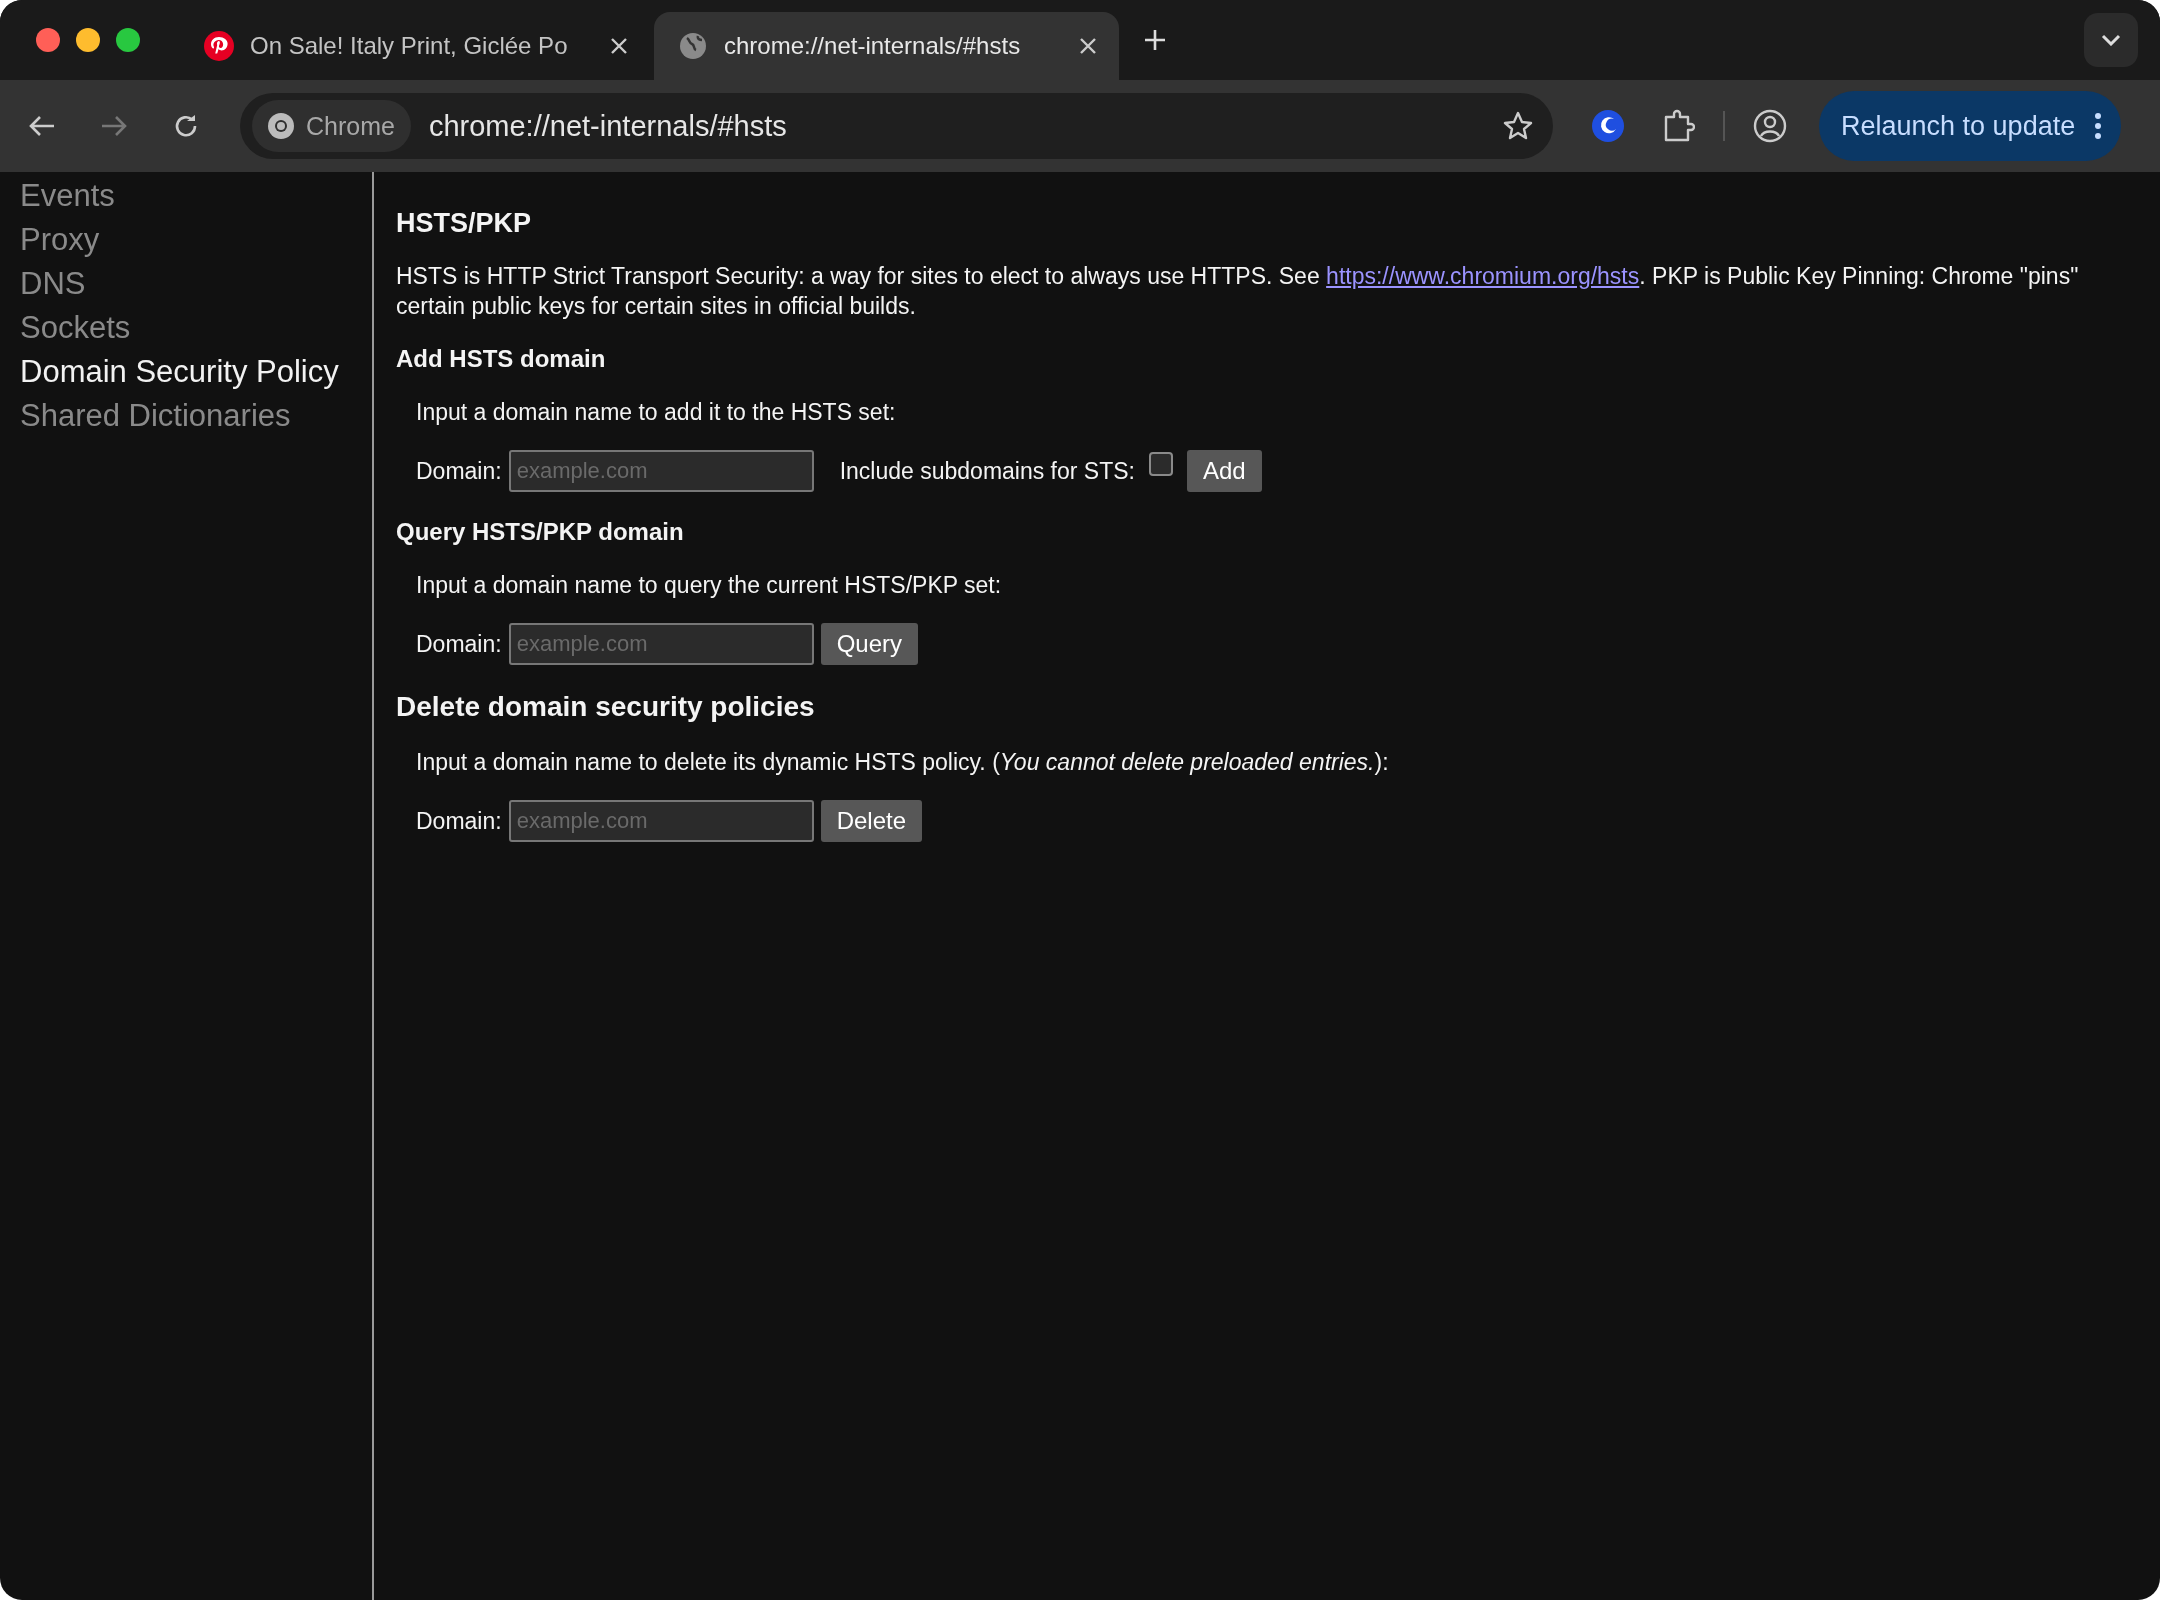  I want to click on pin-logo-icon, so click(219, 46).